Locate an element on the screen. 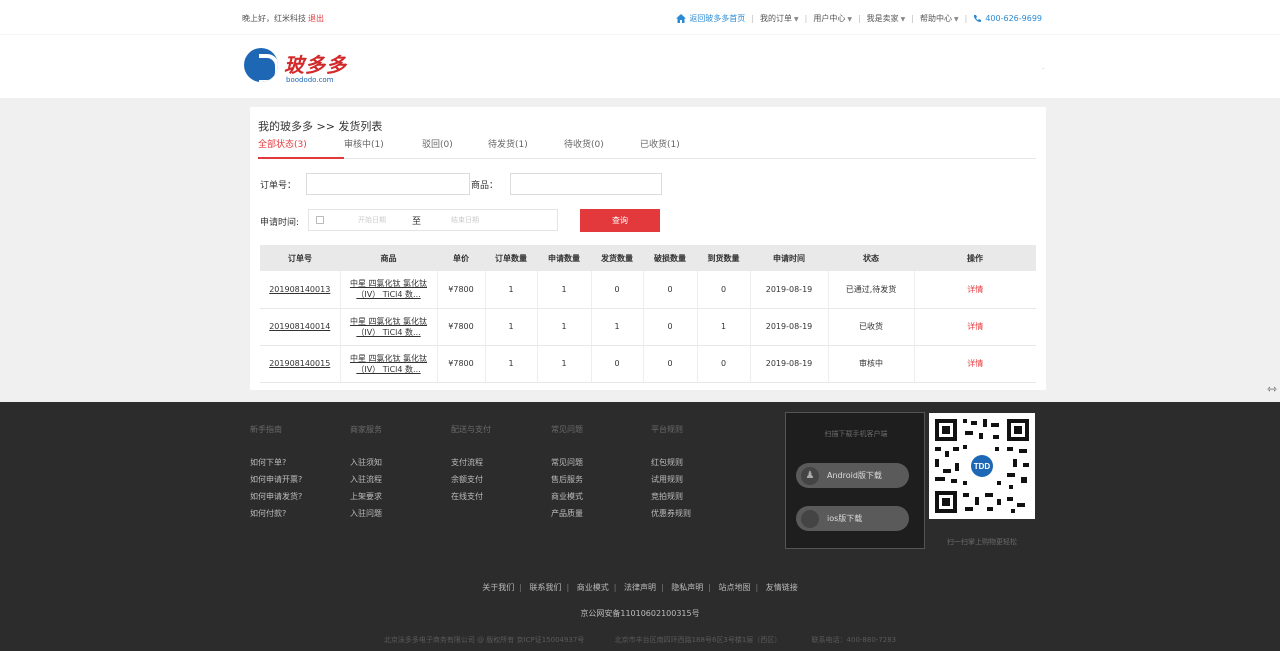 The image size is (1280, 651). greeting: 晚上好，红米科技 退出 is located at coordinates (283, 18).